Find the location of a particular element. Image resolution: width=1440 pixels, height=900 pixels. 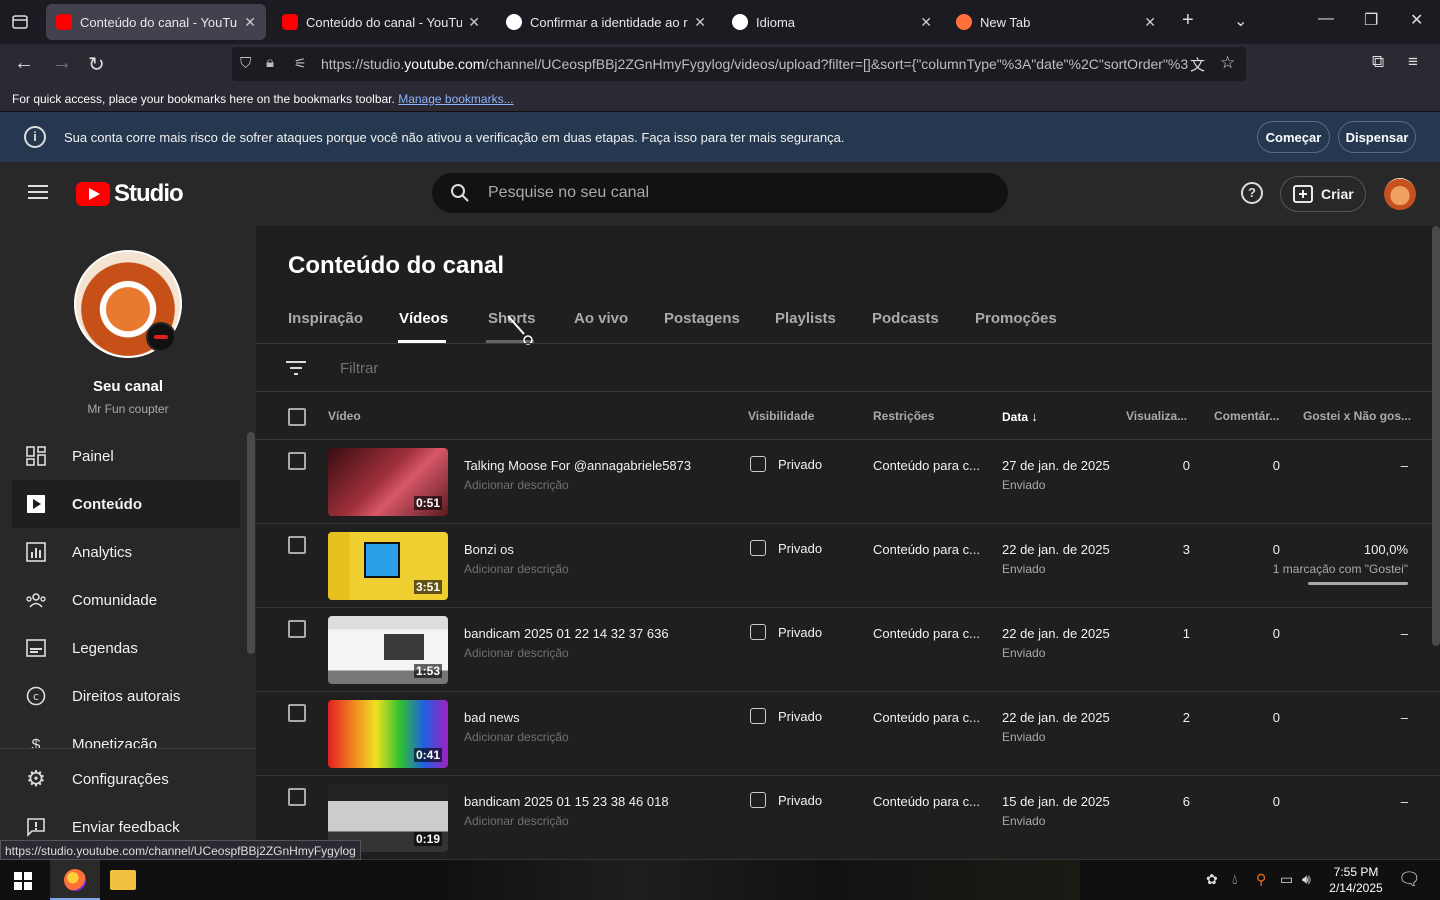

star-icon: ☆ is located at coordinates (1227, 63).